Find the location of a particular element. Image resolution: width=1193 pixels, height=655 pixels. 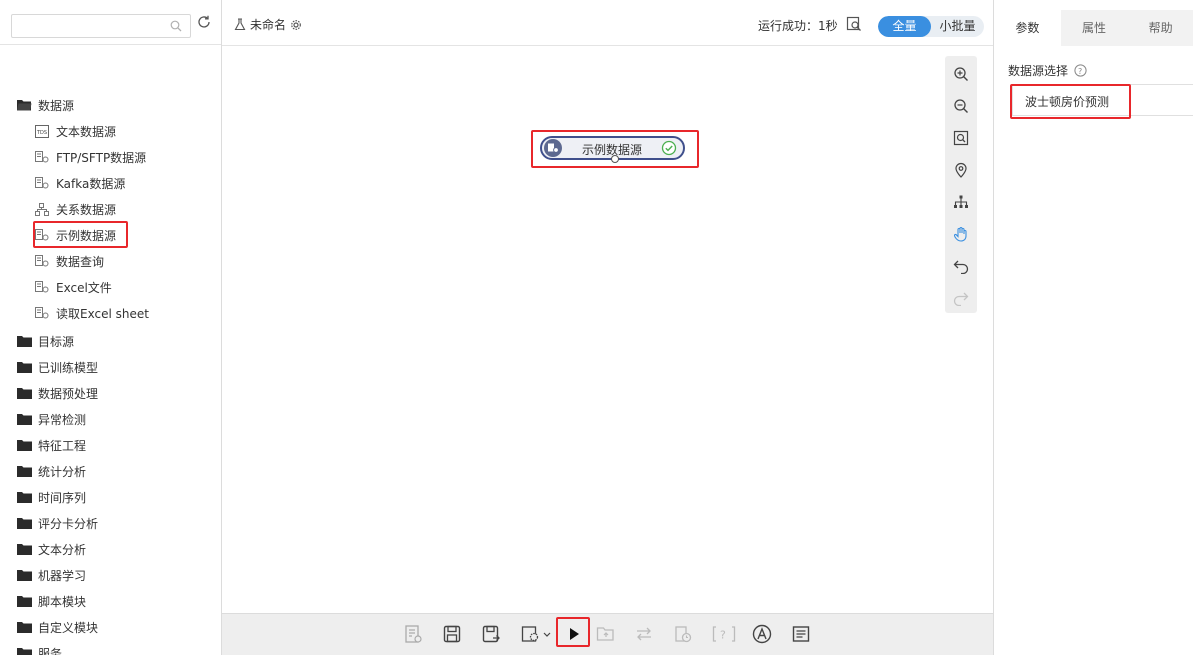

tree-category-label: 评分卡分析 is located at coordinates (68, 523).